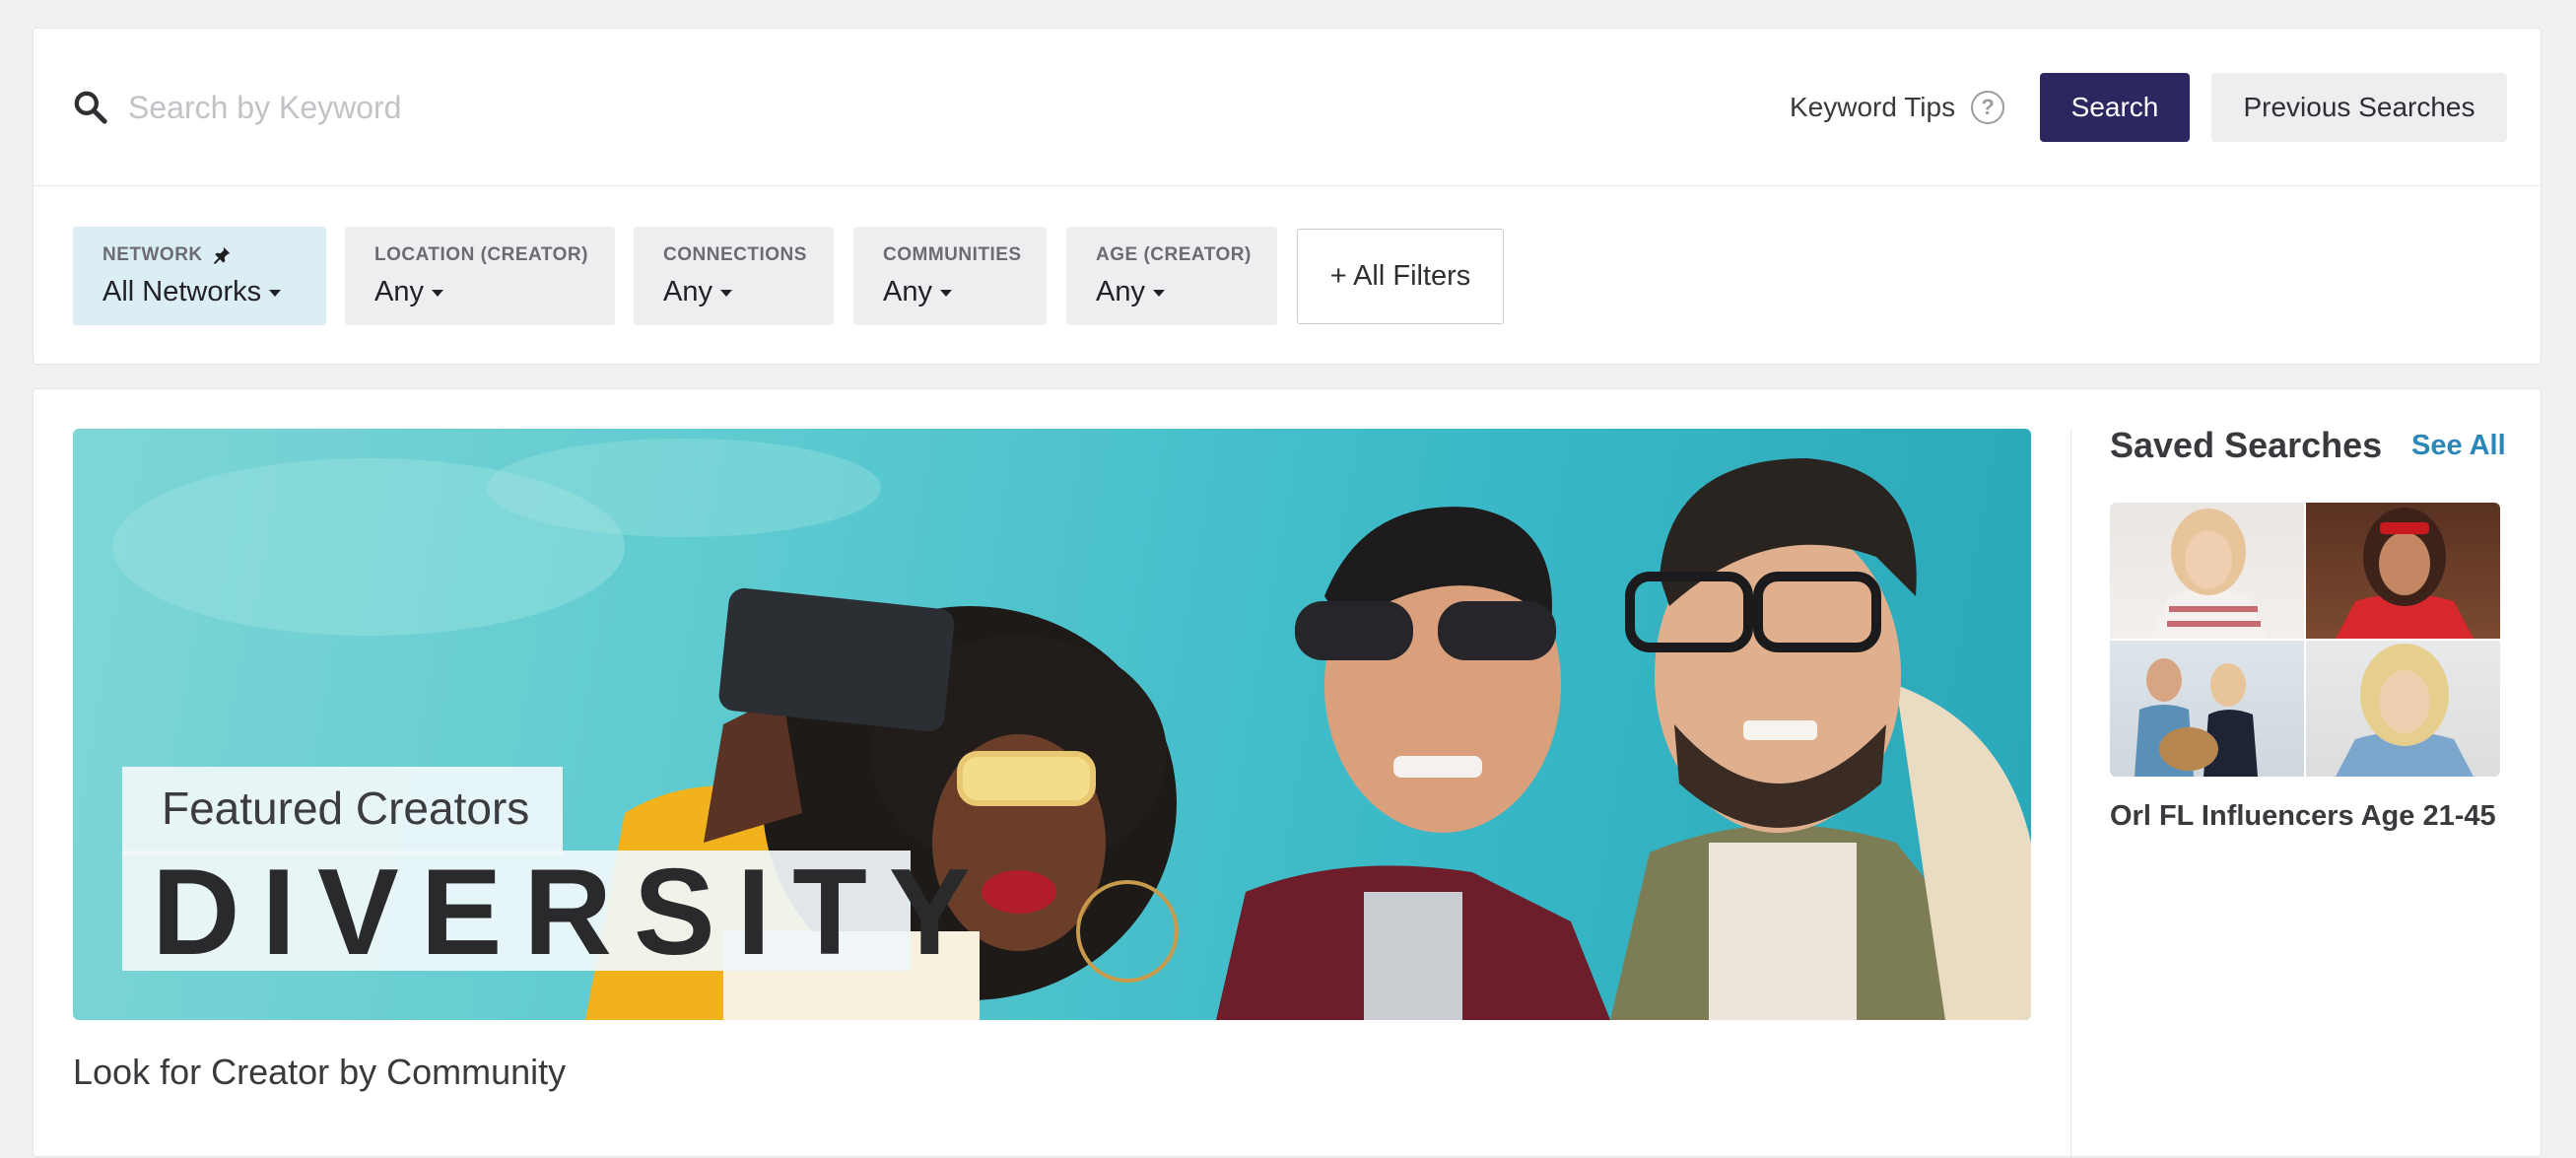  What do you see at coordinates (2070, 793) in the screenshot?
I see `sidebar-divider` at bounding box center [2070, 793].